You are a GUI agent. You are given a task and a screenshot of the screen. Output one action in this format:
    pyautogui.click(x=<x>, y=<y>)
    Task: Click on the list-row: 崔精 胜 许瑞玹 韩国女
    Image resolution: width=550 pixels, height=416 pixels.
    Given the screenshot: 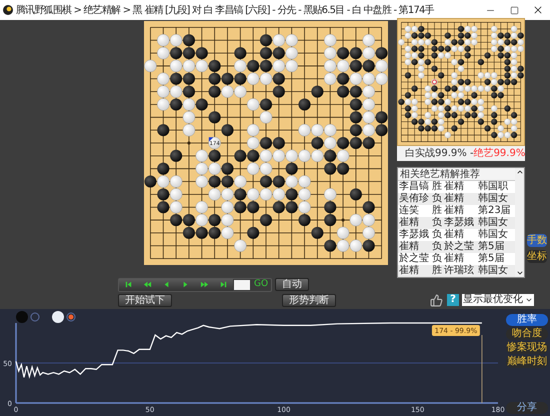 What is the action you would take?
    pyautogui.click(x=456, y=271)
    